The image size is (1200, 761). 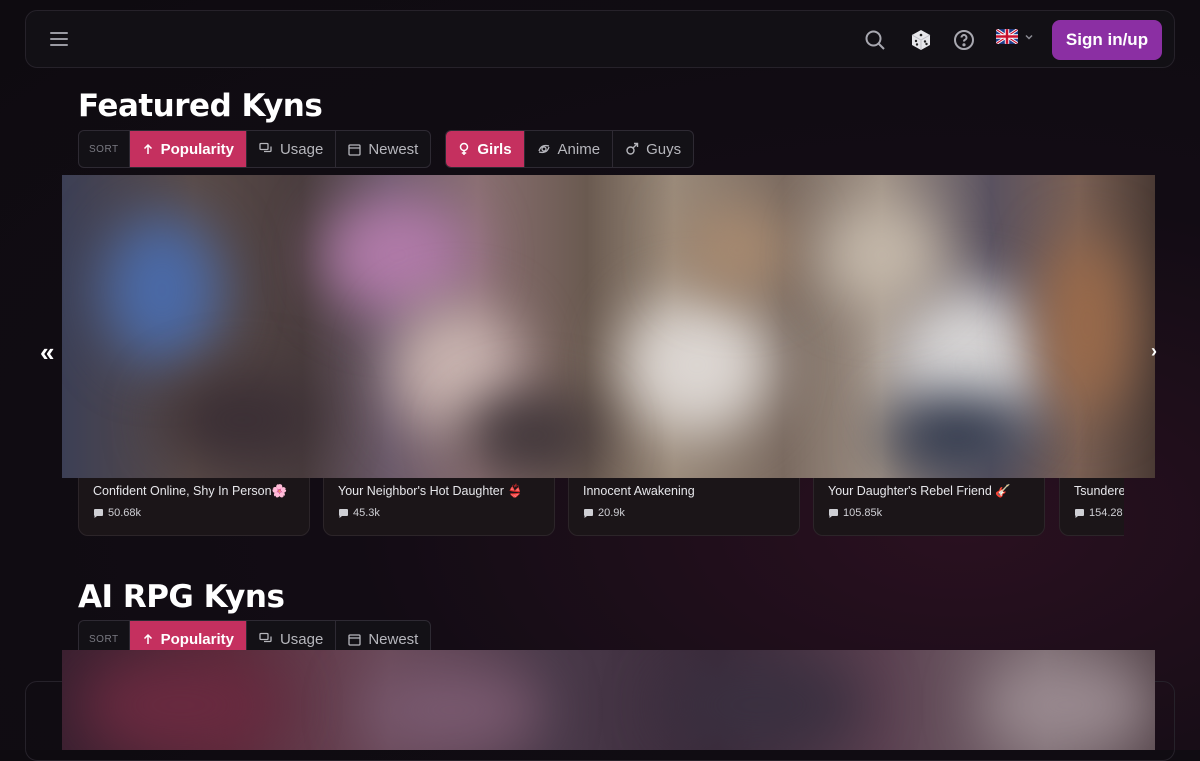 I want to click on section-title-featured: Featured Kyns, so click(x=200, y=106).